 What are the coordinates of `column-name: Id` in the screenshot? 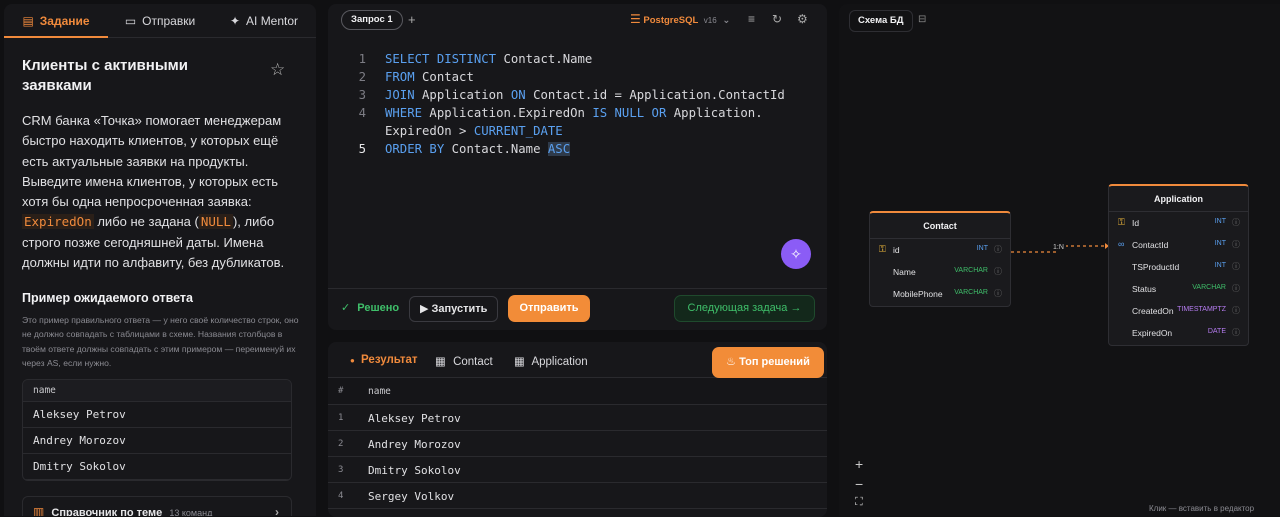 It's located at (1136, 223).